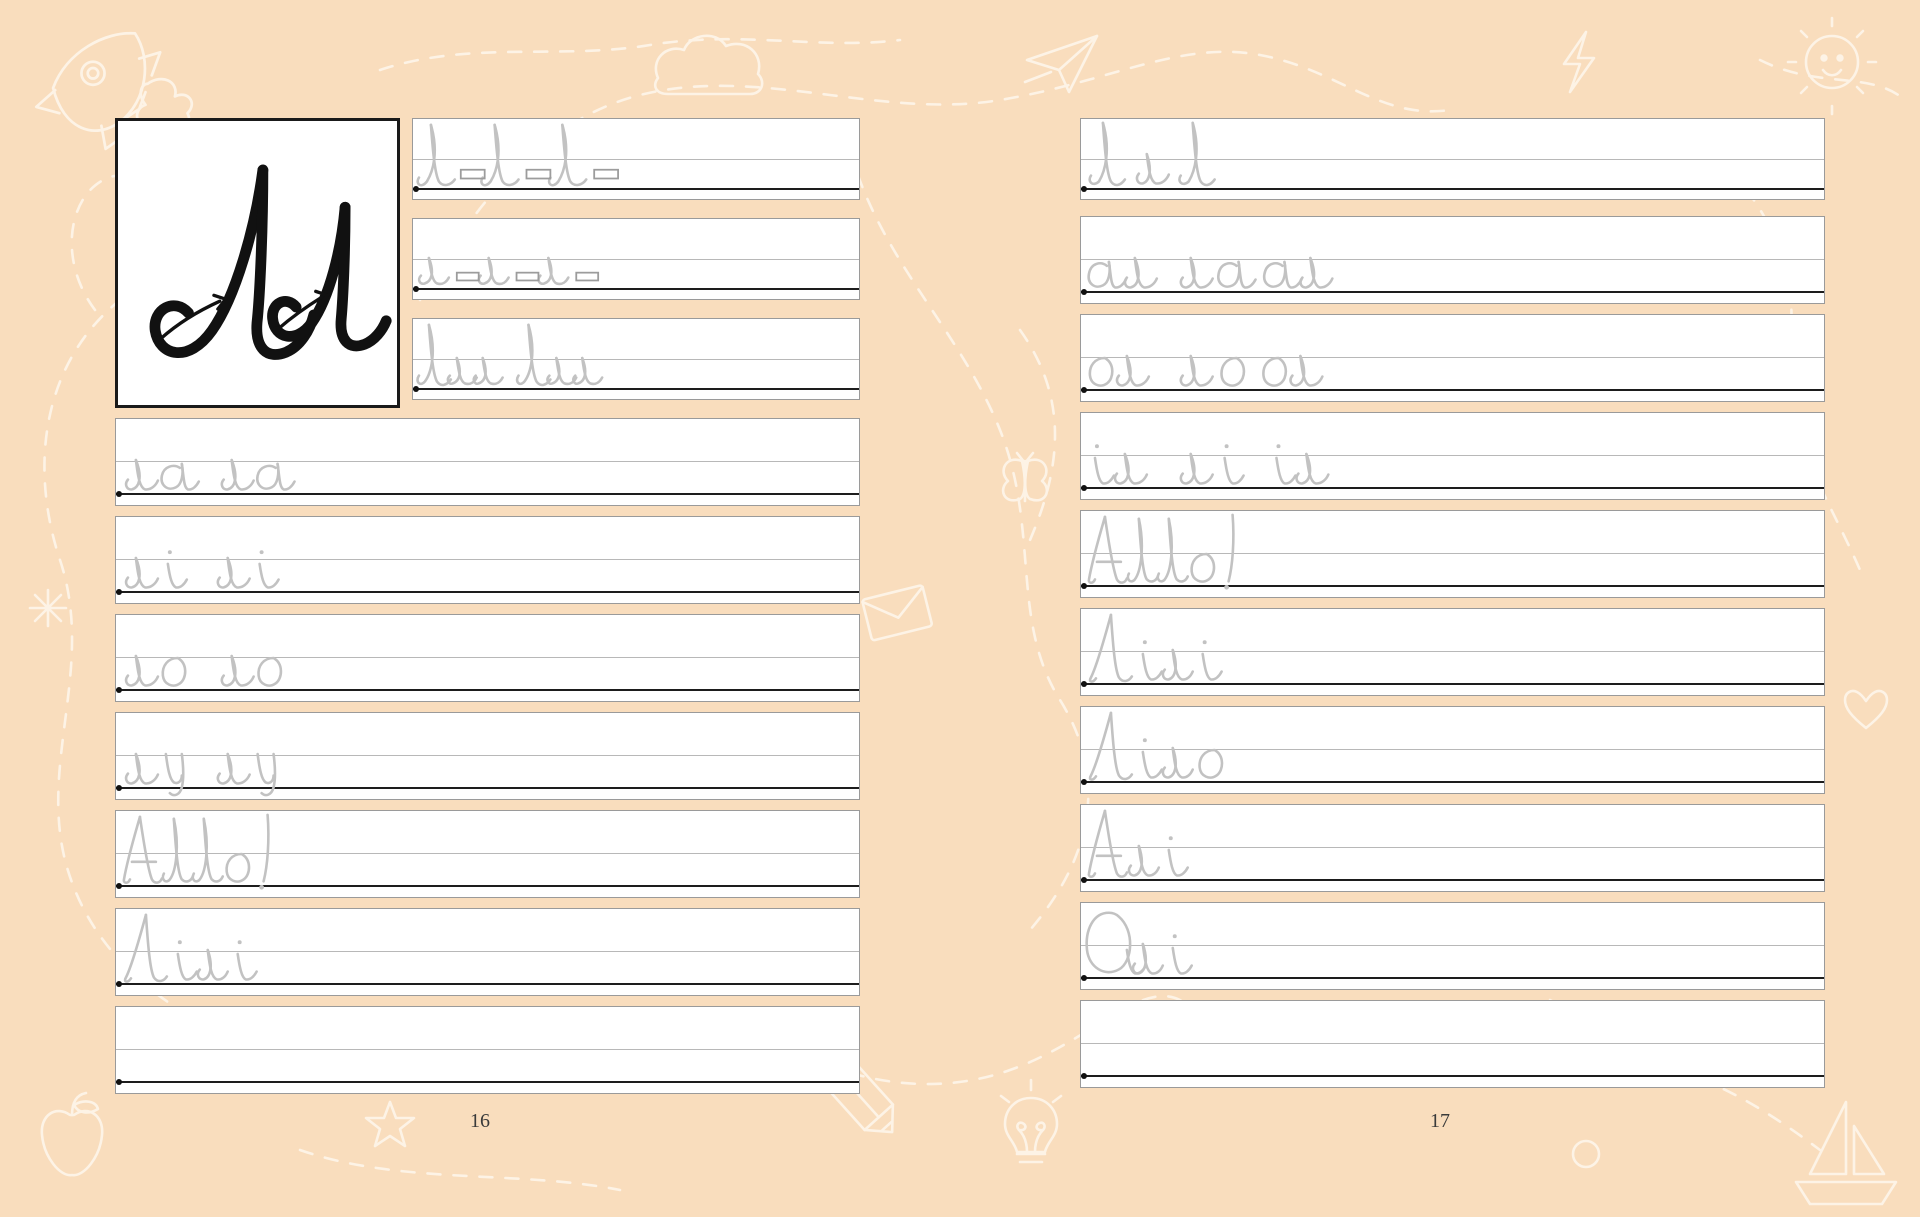 Image resolution: width=1920 pixels, height=1217 pixels. What do you see at coordinates (1440, 1121) in the screenshot?
I see `page-number-right: 17` at bounding box center [1440, 1121].